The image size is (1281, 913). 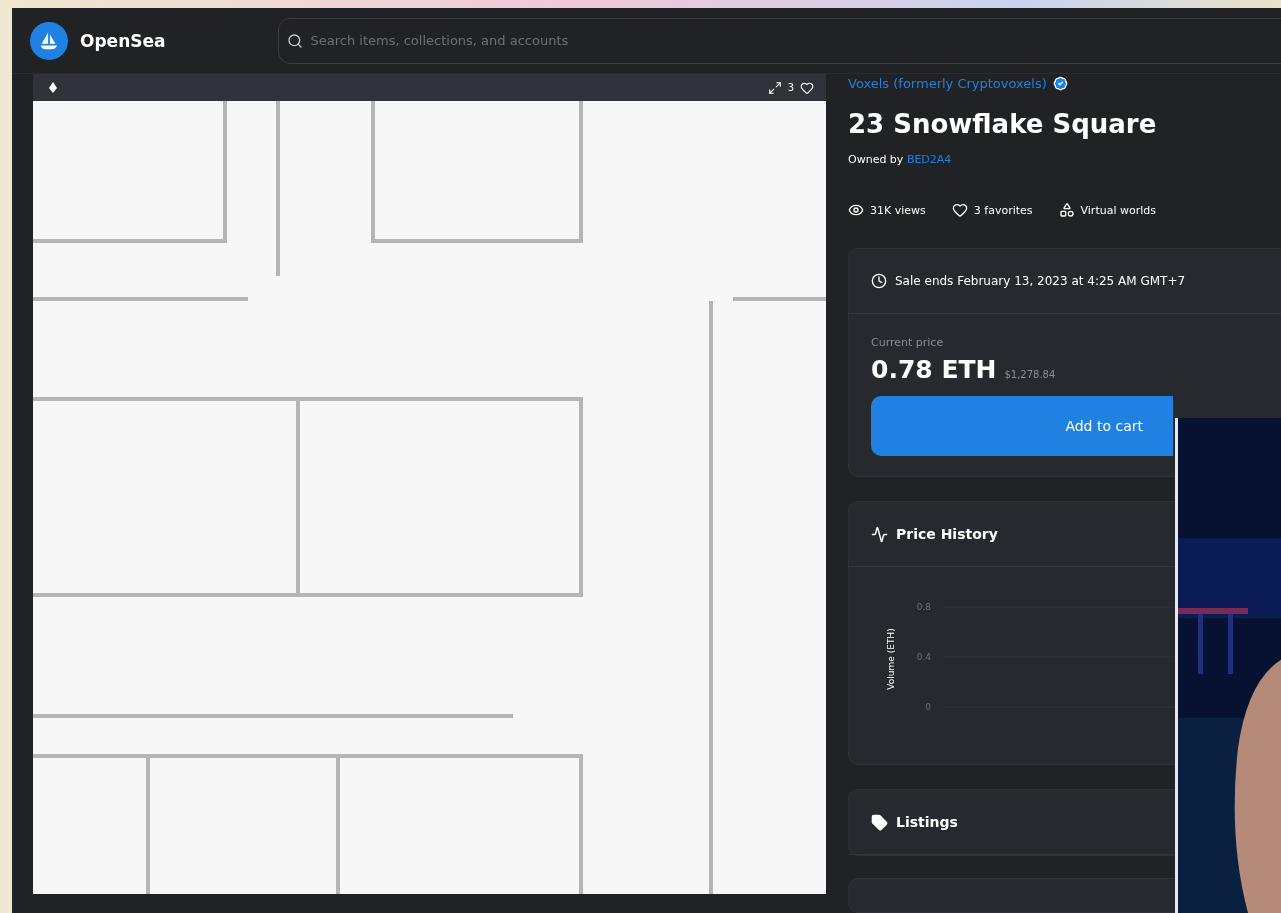 What do you see at coordinates (927, 822) in the screenshot?
I see `card-title: Listings` at bounding box center [927, 822].